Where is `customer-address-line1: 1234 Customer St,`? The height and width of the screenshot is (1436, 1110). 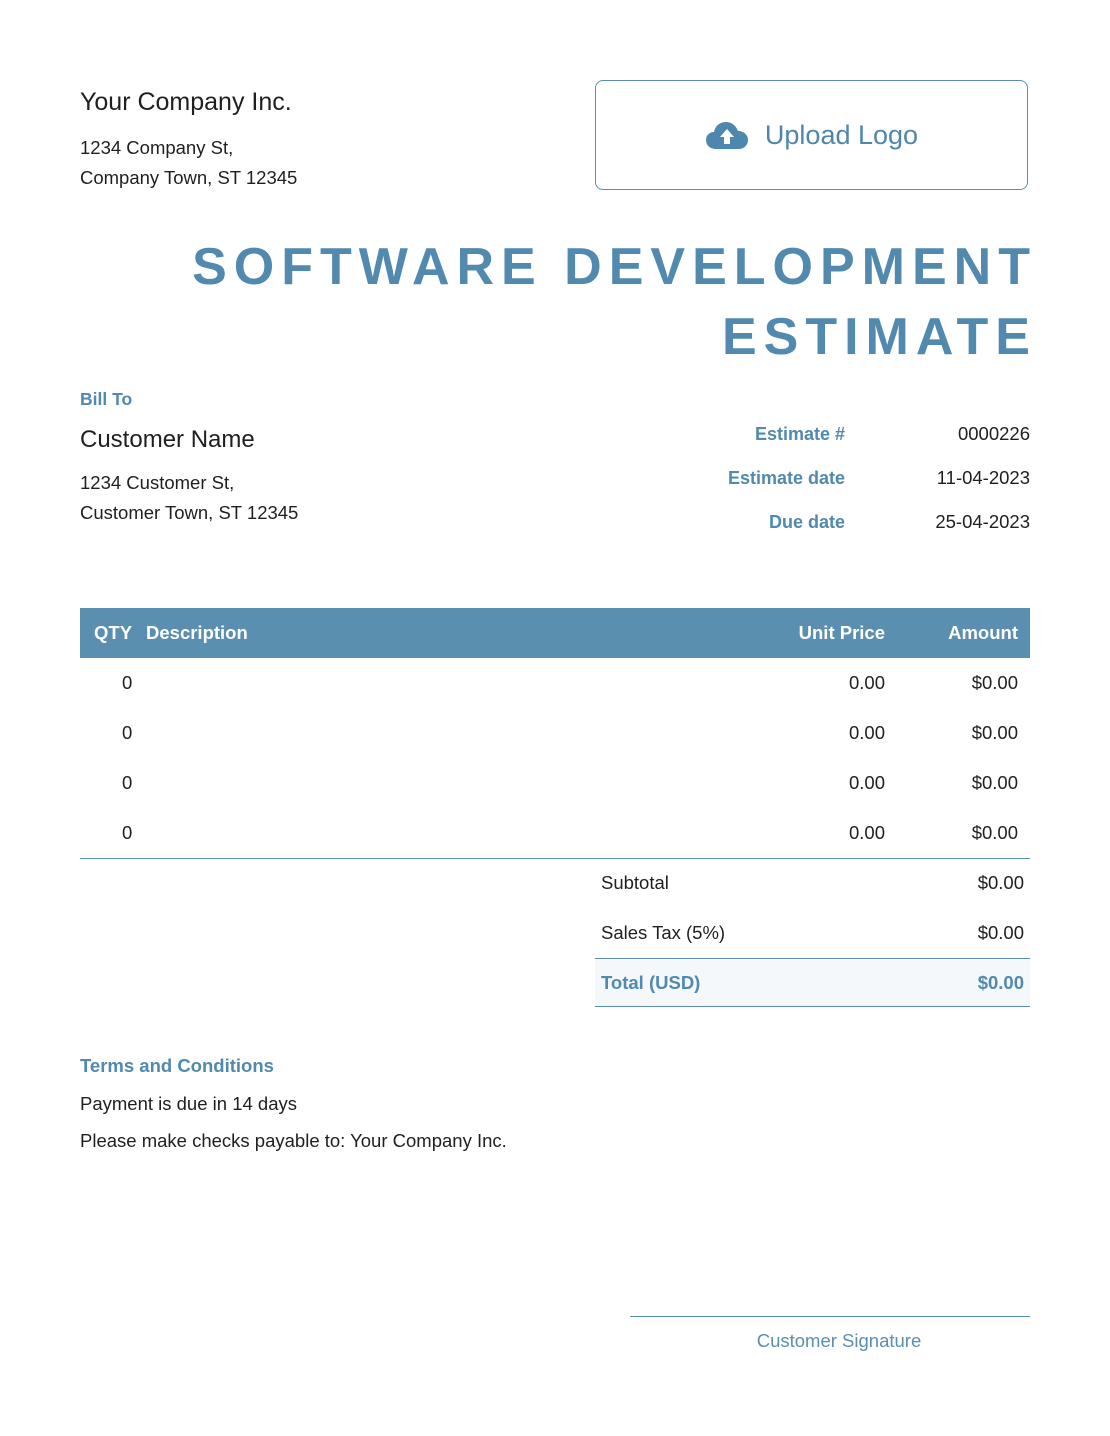 customer-address-line1: 1234 Customer St, is located at coordinates (157, 482).